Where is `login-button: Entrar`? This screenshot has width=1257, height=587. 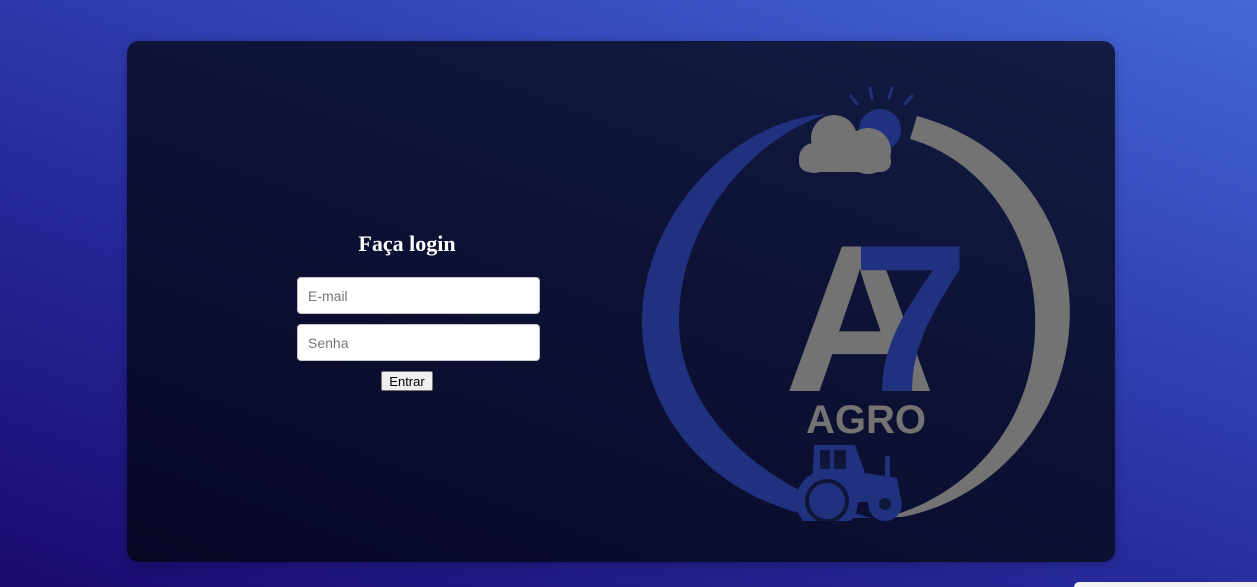 login-button: Entrar is located at coordinates (407, 381).